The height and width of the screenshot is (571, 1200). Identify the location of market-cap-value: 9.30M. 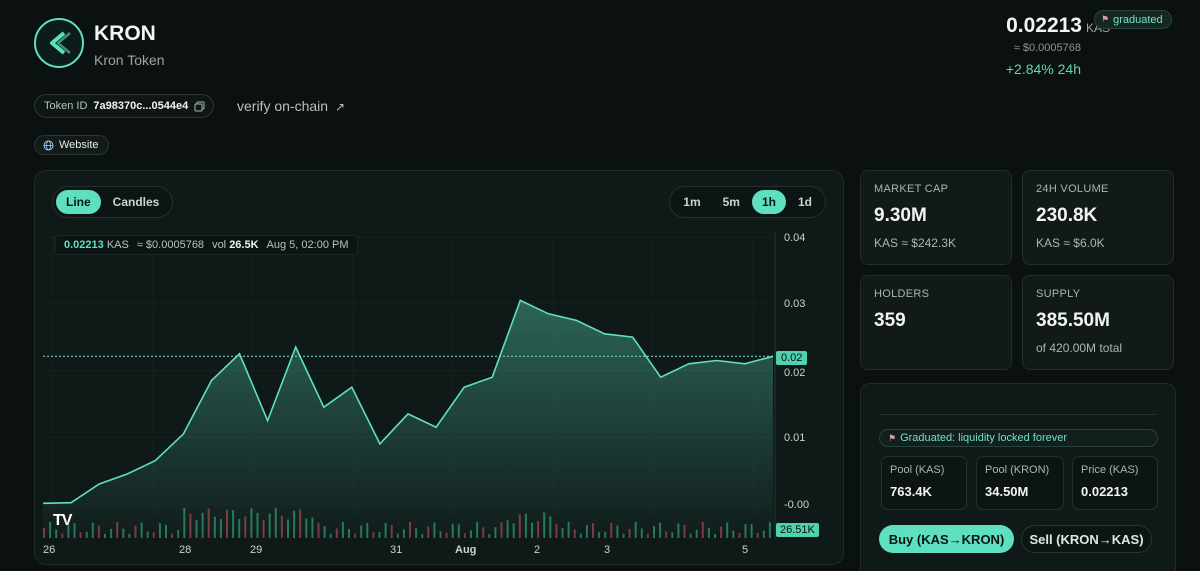
(900, 215).